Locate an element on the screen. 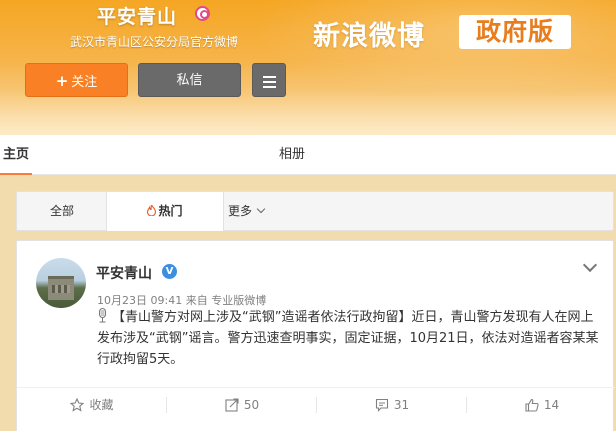  plus-icon: + is located at coordinates (62, 81).